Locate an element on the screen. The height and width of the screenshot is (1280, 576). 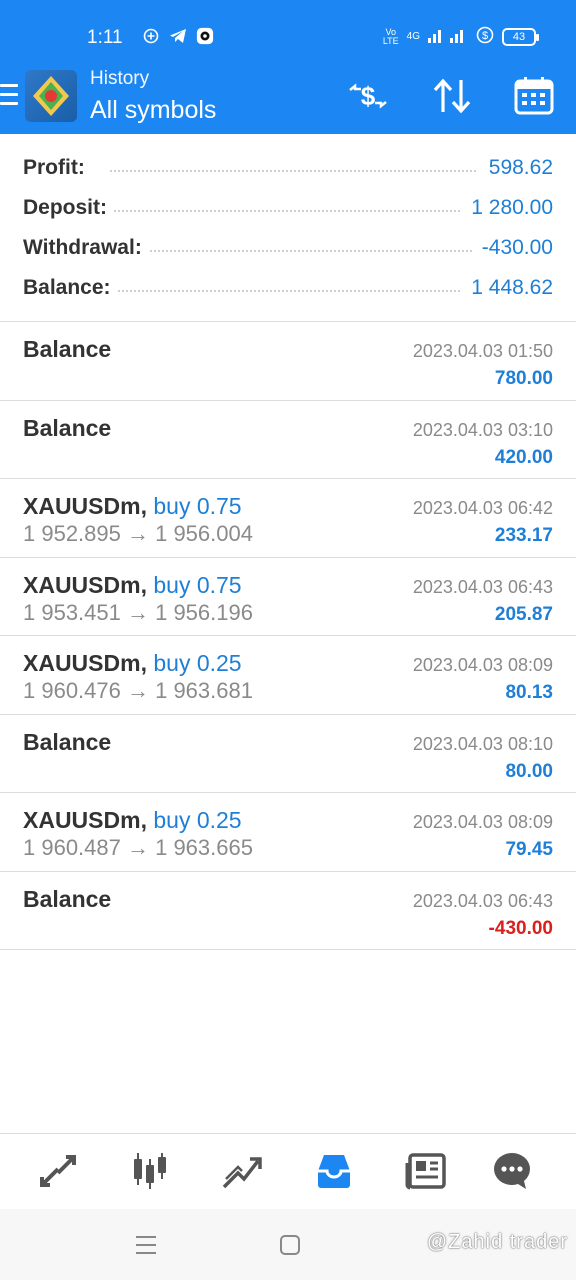
sort-icon is located at coordinates (452, 96).